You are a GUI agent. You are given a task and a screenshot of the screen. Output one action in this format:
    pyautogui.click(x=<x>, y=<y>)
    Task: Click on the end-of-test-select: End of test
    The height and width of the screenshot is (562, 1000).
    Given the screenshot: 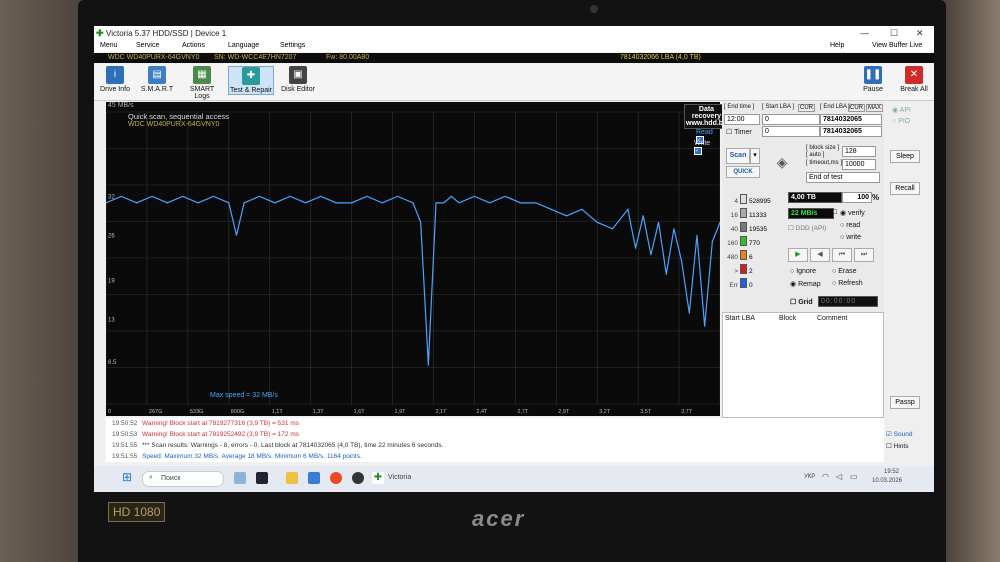 What is the action you would take?
    pyautogui.click(x=843, y=177)
    